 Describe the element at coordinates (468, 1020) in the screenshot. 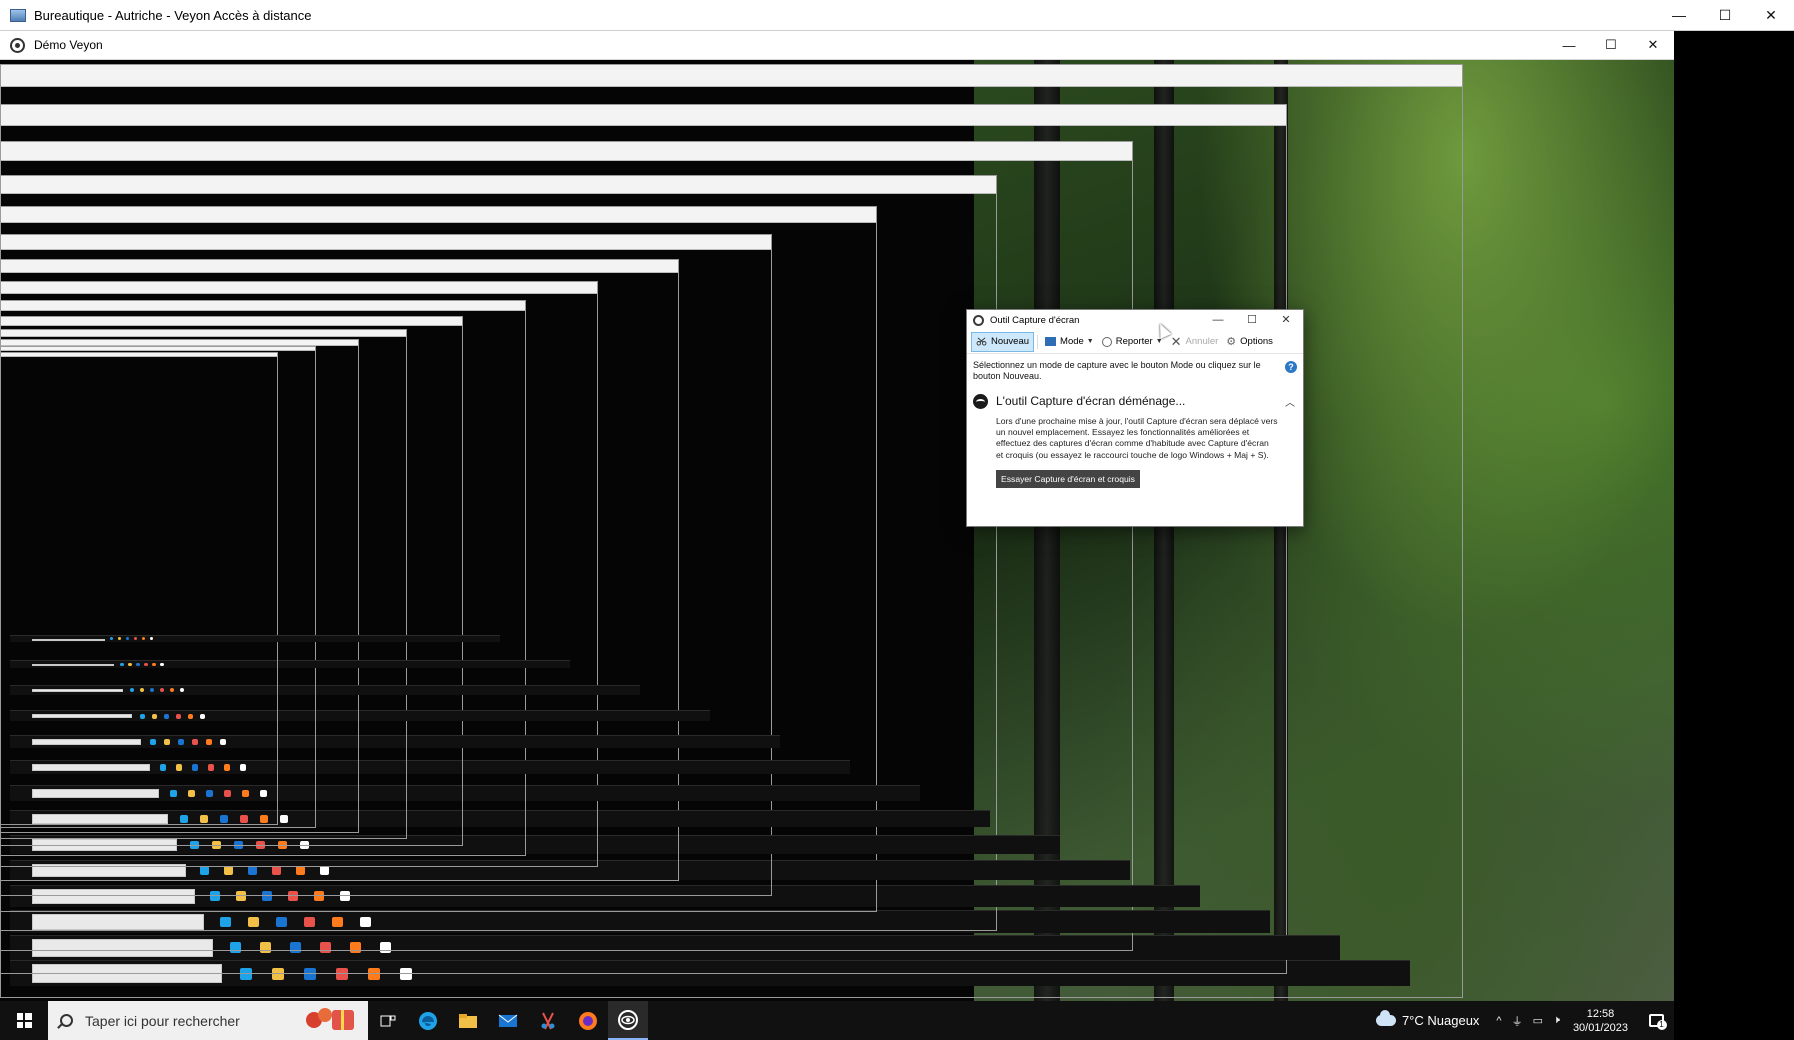

I see `file-explorer-icon` at that location.